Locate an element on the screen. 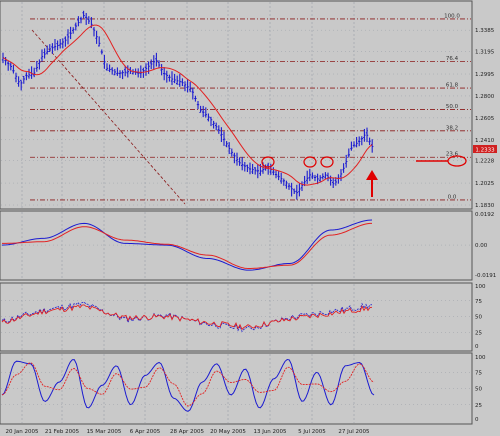 The width and height of the screenshot is (500, 436). fib-label-3: 50.0 is located at coordinates (452, 107).